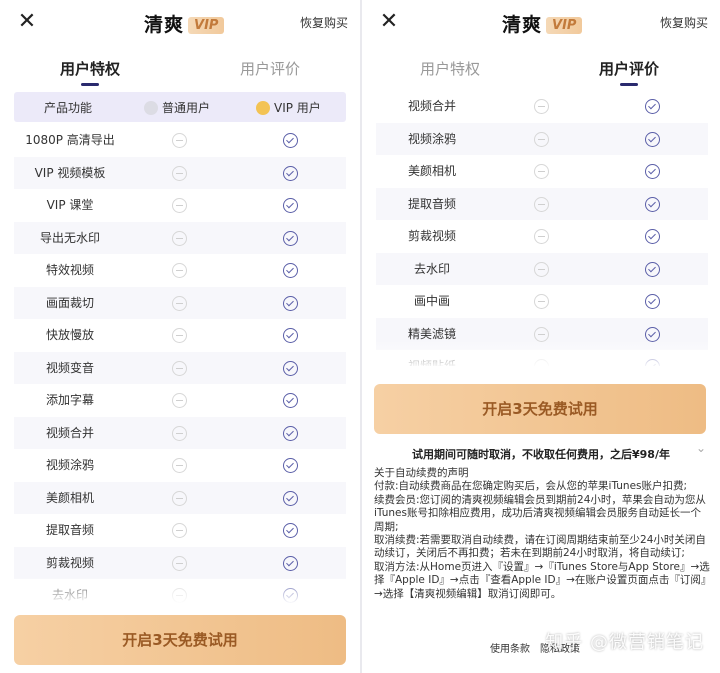 The image size is (720, 673). I want to click on feature-name: 1080P 高清导出, so click(70, 140).